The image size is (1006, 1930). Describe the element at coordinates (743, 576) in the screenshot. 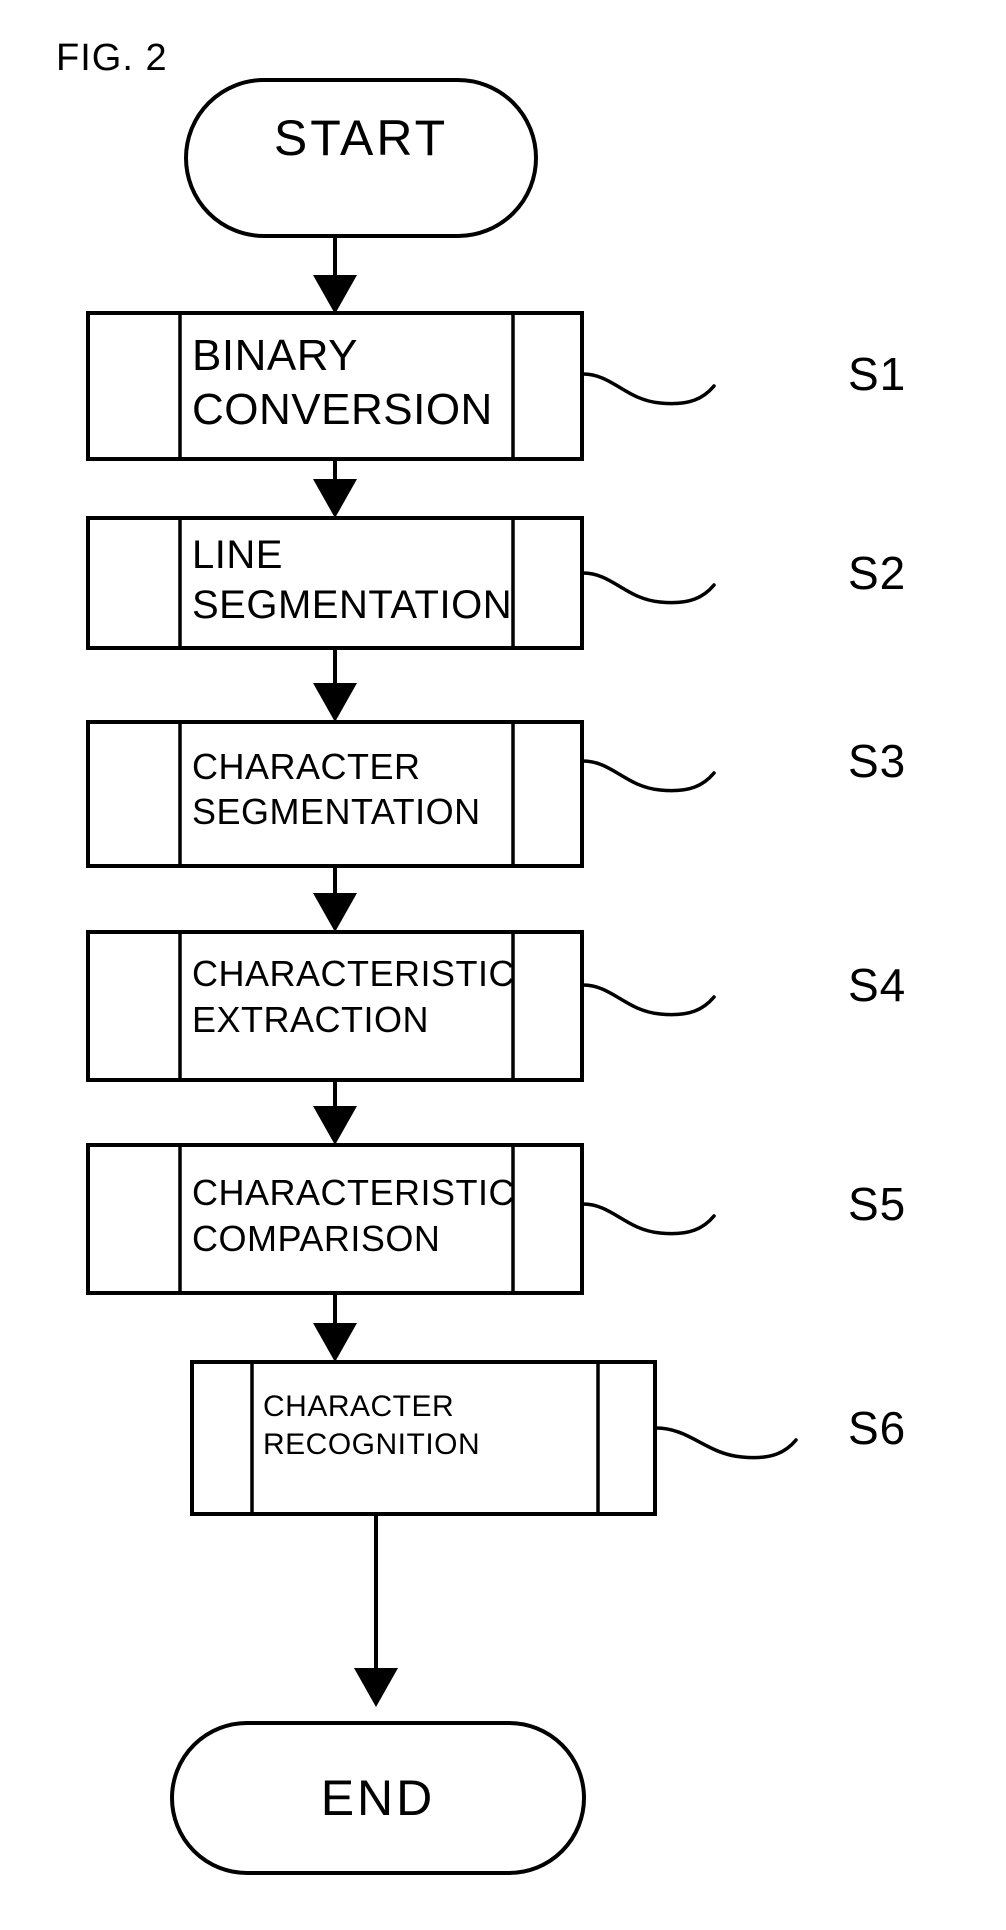

I see `step-ref-leader-s2: S2` at that location.